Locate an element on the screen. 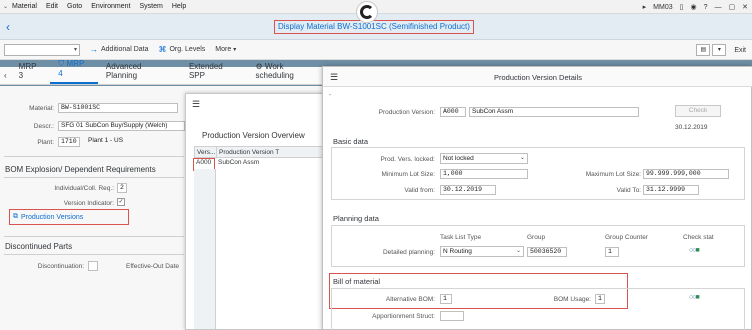  task-list-type-value: N Routing is located at coordinates (457, 251).